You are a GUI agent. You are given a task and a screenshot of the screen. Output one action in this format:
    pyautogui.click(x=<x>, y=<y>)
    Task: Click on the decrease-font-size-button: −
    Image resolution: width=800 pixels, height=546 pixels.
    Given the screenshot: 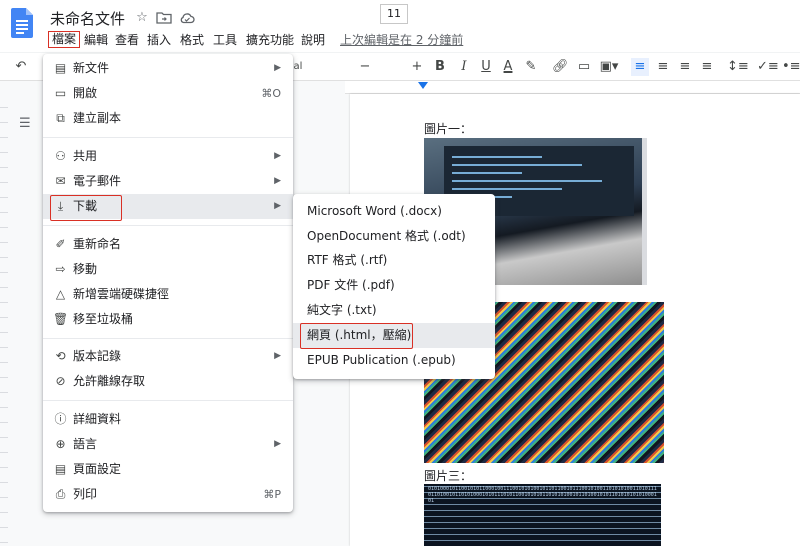 What is the action you would take?
    pyautogui.click(x=365, y=67)
    